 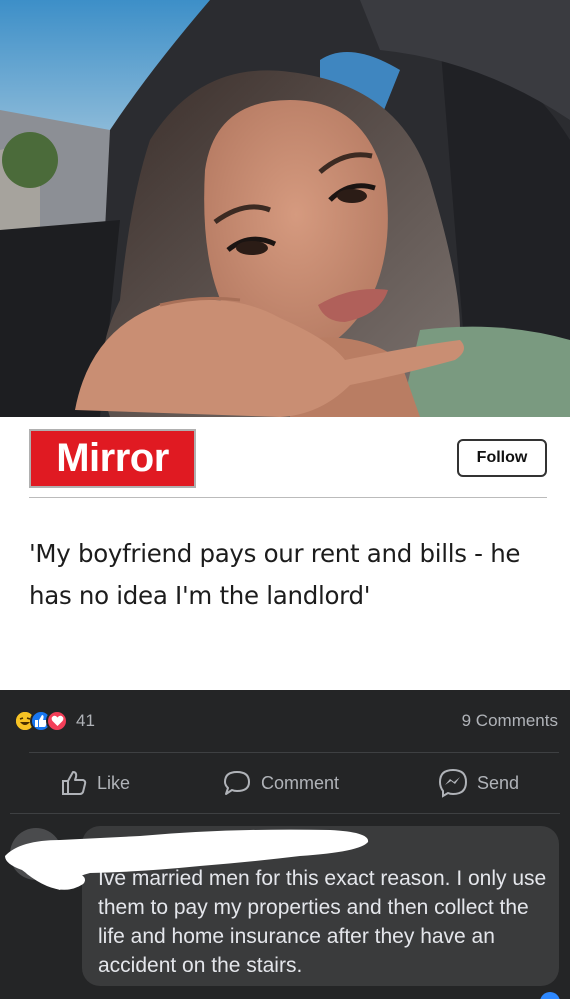 I want to click on card-divider, so click(x=288, y=497).